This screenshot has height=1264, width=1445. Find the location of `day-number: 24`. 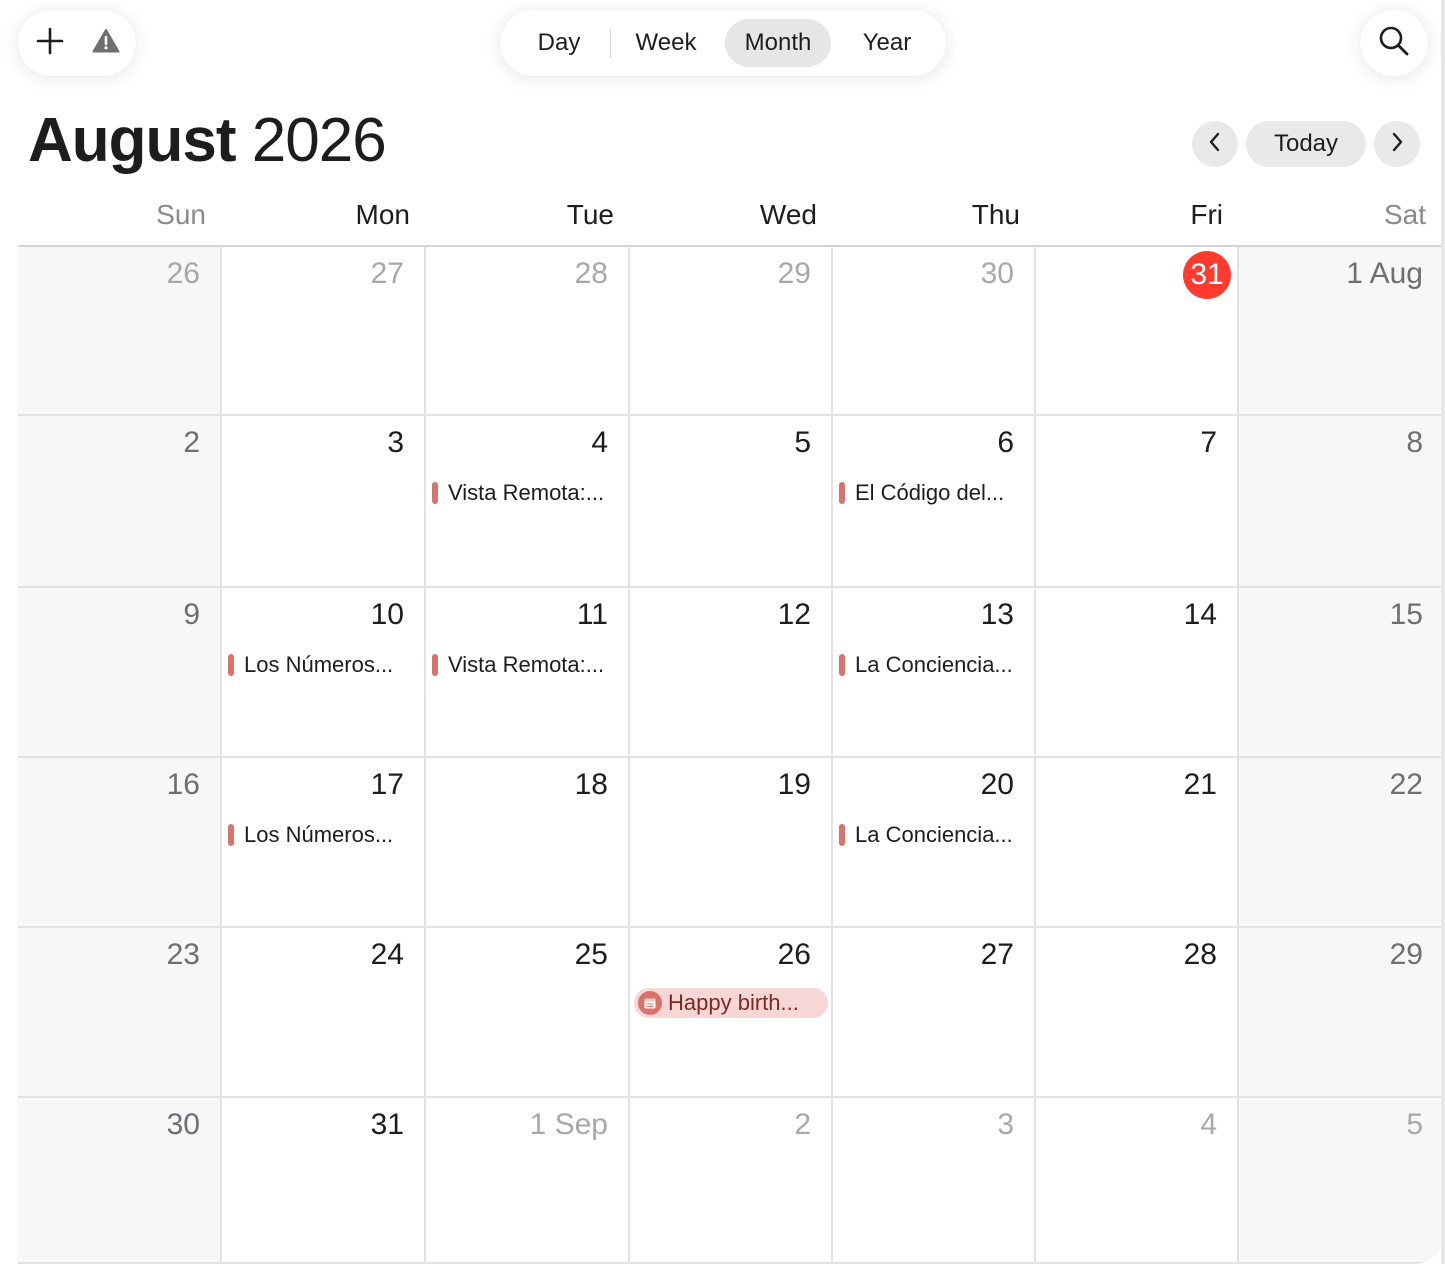

day-number: 24 is located at coordinates (387, 954).